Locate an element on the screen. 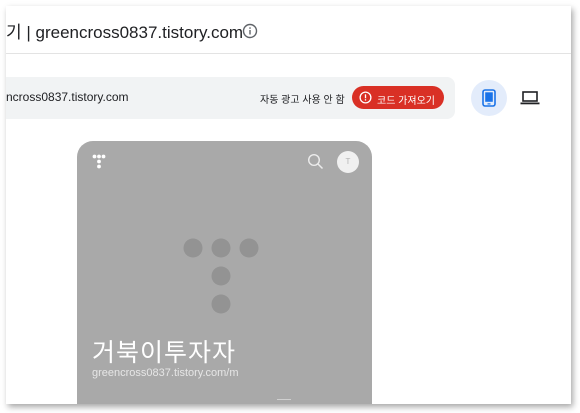  desktop-device-icon is located at coordinates (530, 98).